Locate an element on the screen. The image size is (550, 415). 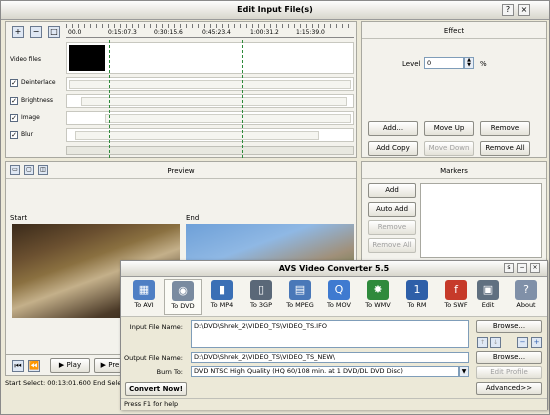
about-button: ? About is located at coordinates (526, 297).